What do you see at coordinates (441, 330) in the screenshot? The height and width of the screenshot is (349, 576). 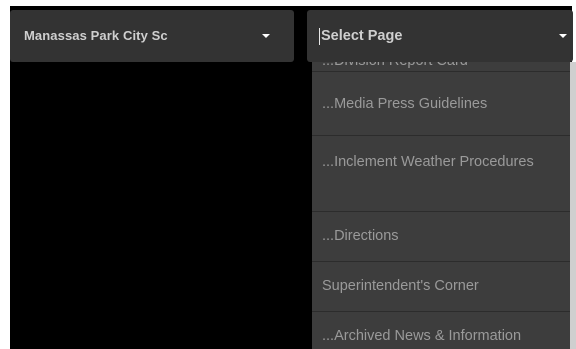 I see `dropdown-item-archived-news: ...Archived News & Information` at bounding box center [441, 330].